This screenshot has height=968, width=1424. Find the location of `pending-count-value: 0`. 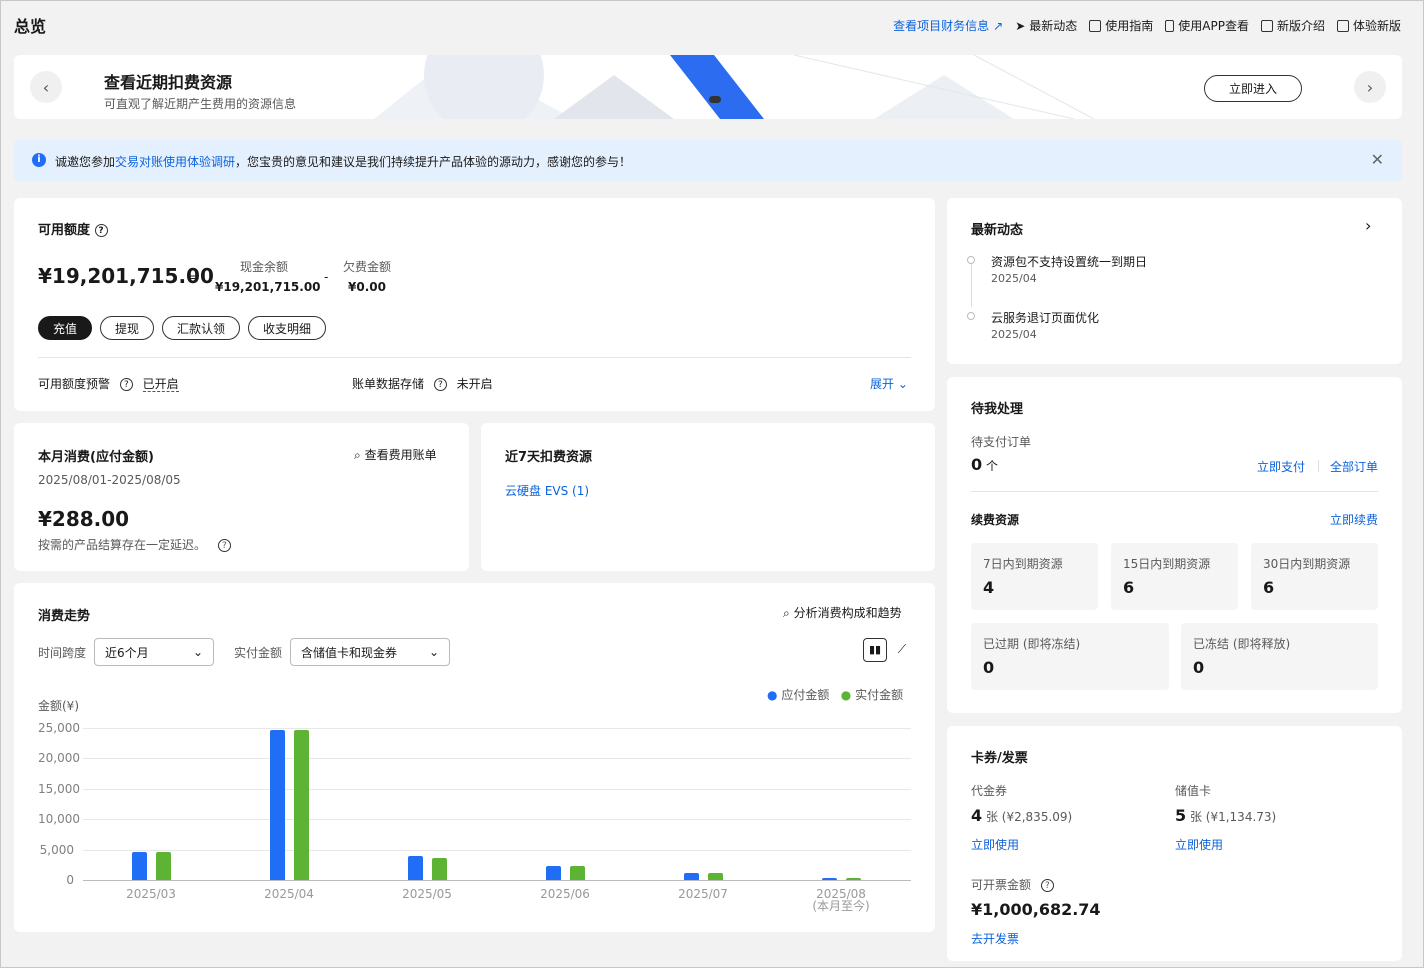

pending-count-value: 0 is located at coordinates (977, 464).